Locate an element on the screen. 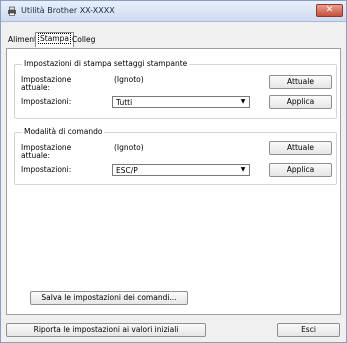 This screenshot has height=343, width=347. close-icon: ✕ is located at coordinates (329, 10).